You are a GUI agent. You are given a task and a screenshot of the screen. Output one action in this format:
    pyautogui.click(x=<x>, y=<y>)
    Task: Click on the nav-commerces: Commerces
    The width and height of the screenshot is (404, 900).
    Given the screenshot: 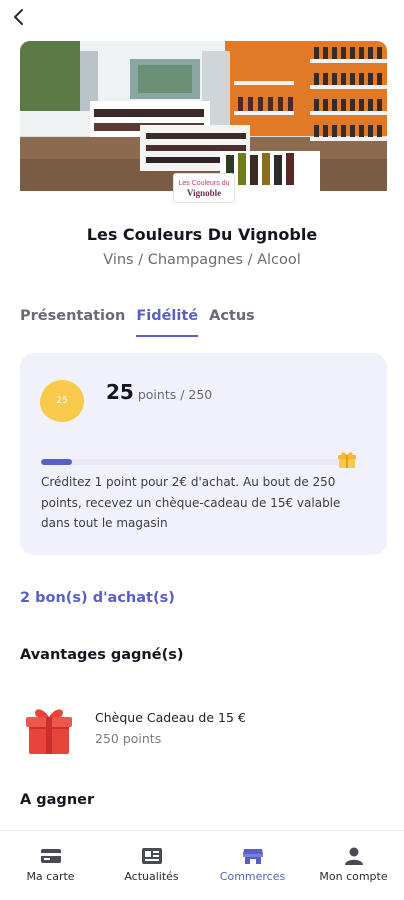 What is the action you would take?
    pyautogui.click(x=253, y=865)
    